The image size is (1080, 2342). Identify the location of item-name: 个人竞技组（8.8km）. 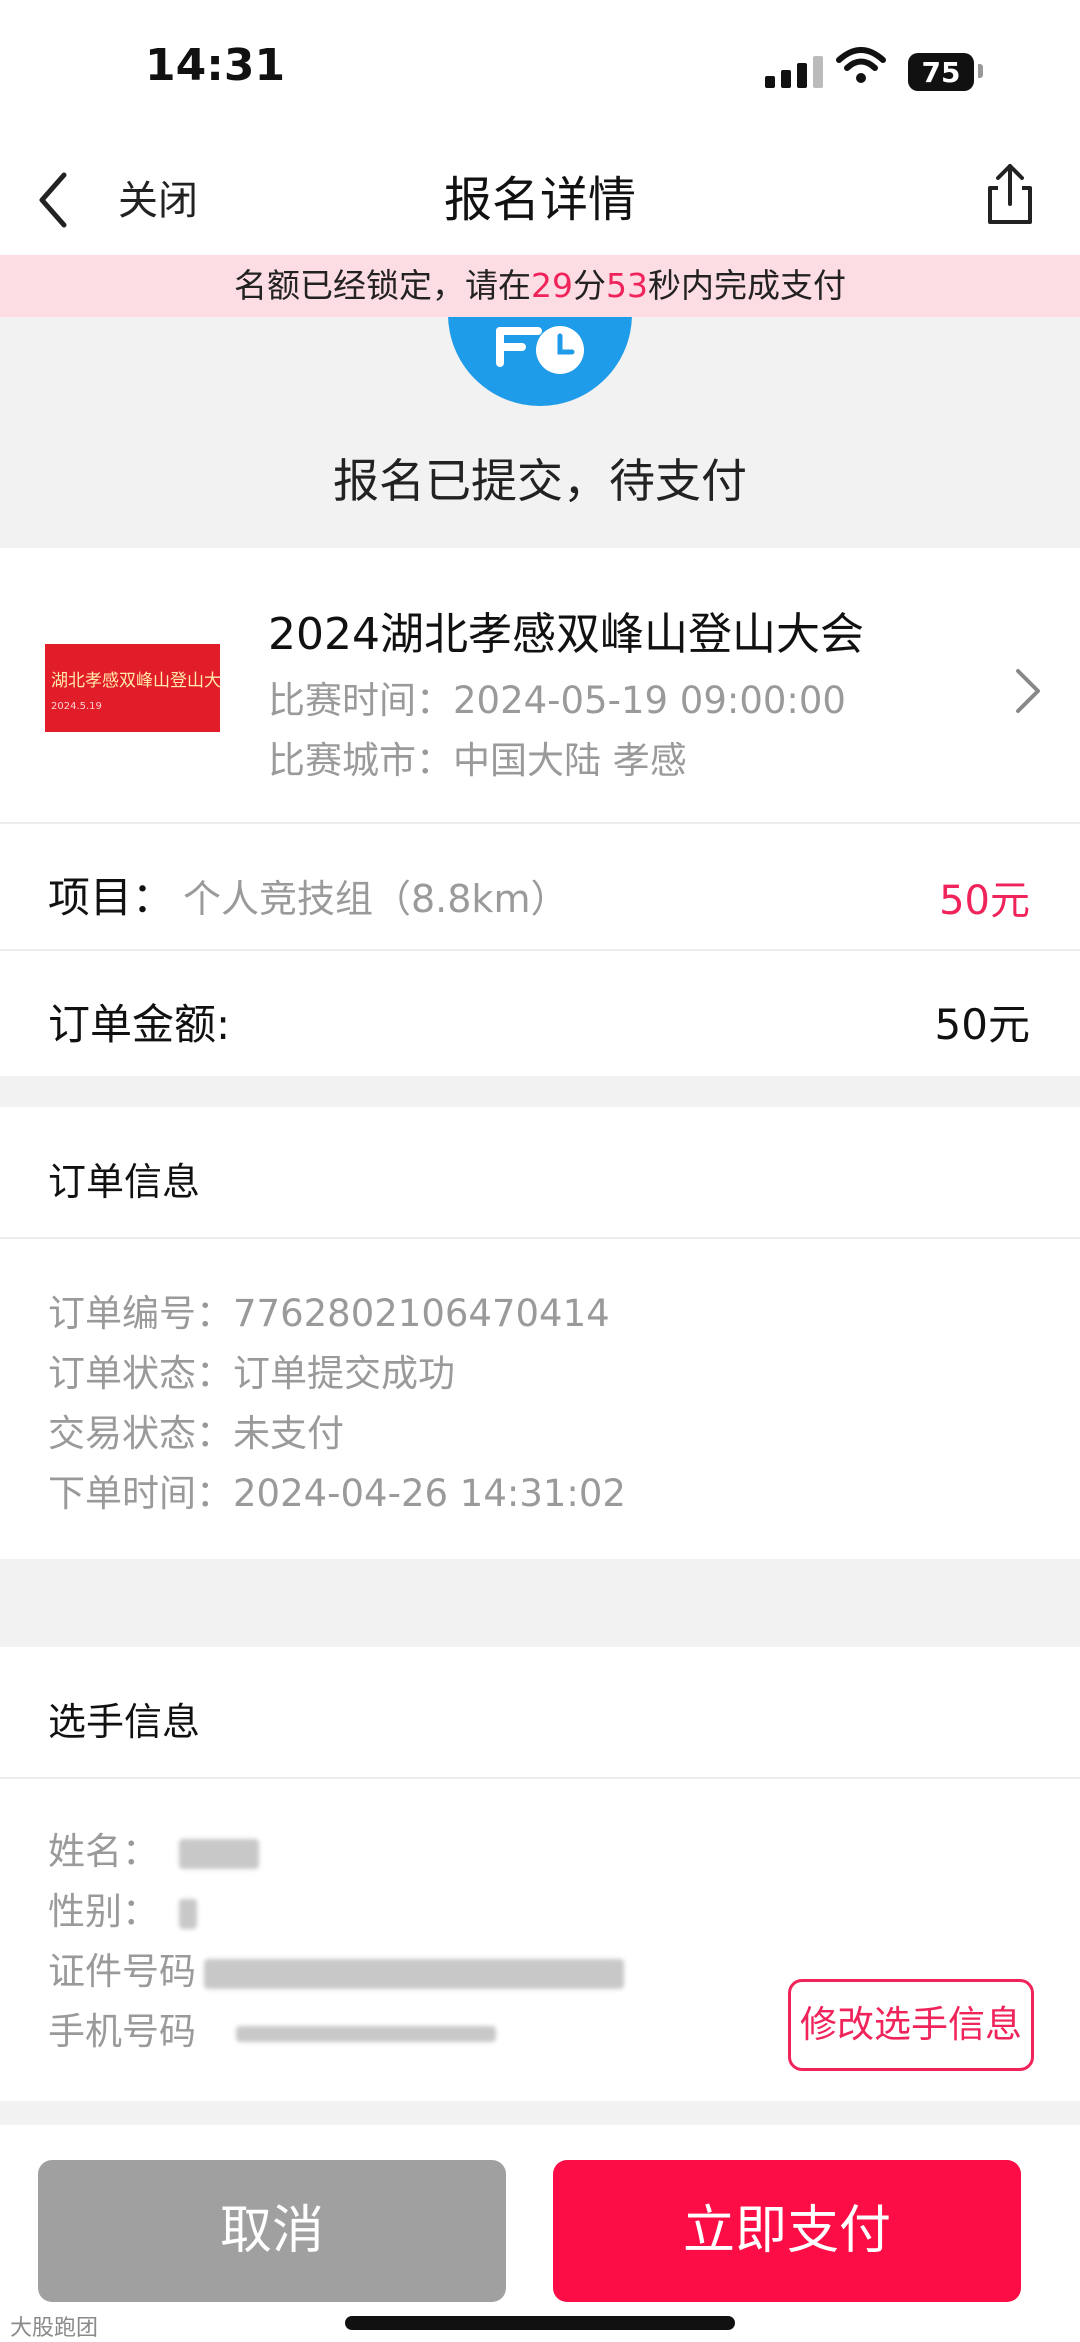
(376, 899).